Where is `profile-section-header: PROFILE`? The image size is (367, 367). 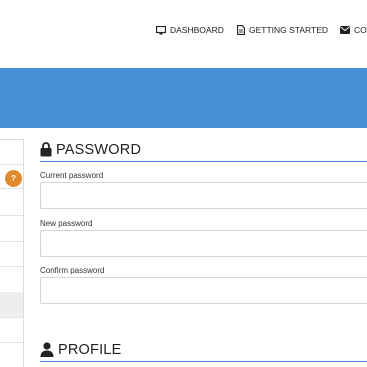 profile-section-header: PROFILE is located at coordinates (203, 350).